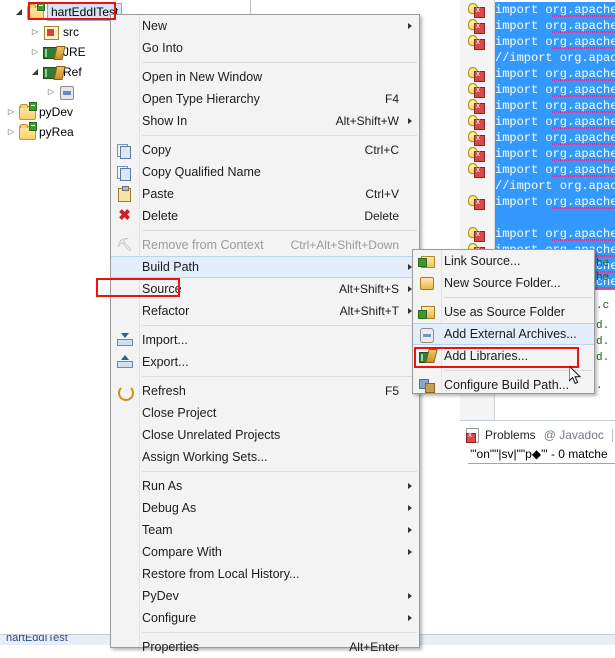  I want to click on tree-item-pyrea: ▷ pyRea, so click(37, 132).